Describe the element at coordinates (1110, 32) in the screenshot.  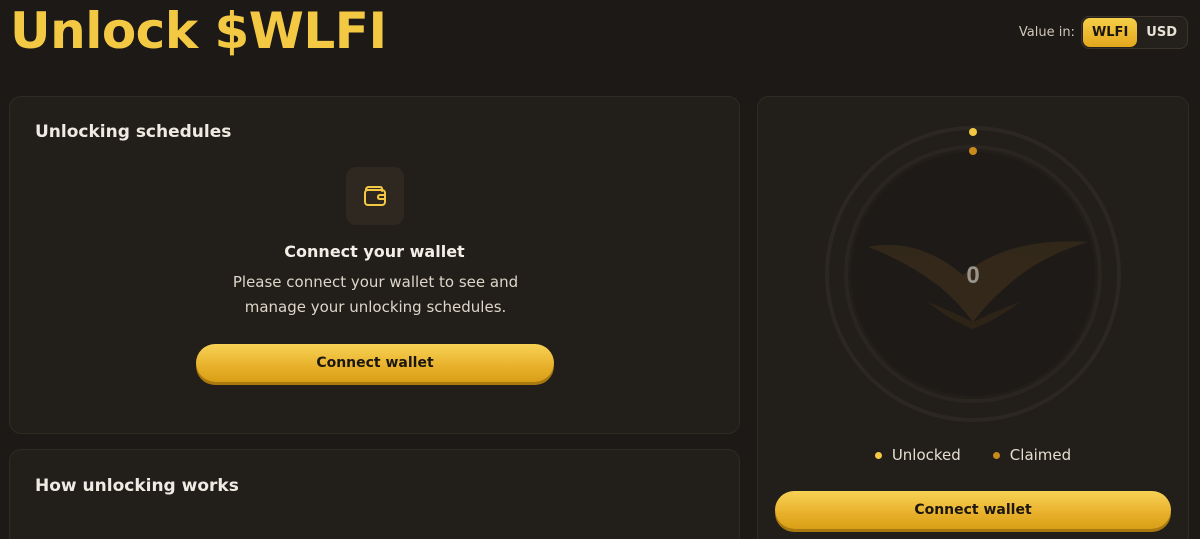
I see `toggle-wlfi-button: WLFI` at that location.